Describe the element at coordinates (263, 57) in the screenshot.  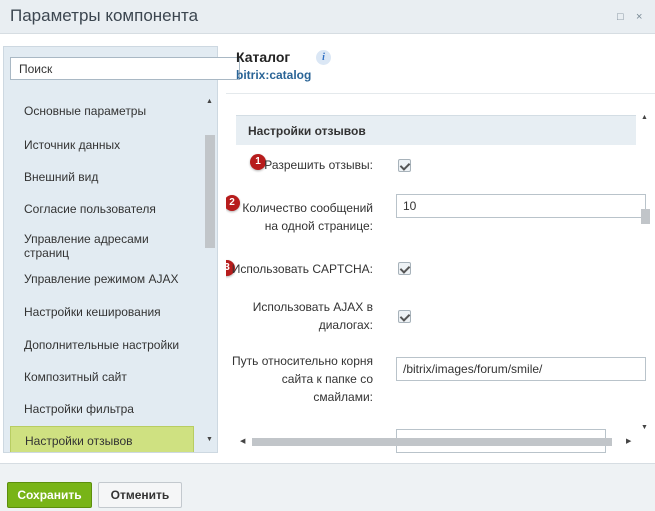
I see `component-name: Каталог` at that location.